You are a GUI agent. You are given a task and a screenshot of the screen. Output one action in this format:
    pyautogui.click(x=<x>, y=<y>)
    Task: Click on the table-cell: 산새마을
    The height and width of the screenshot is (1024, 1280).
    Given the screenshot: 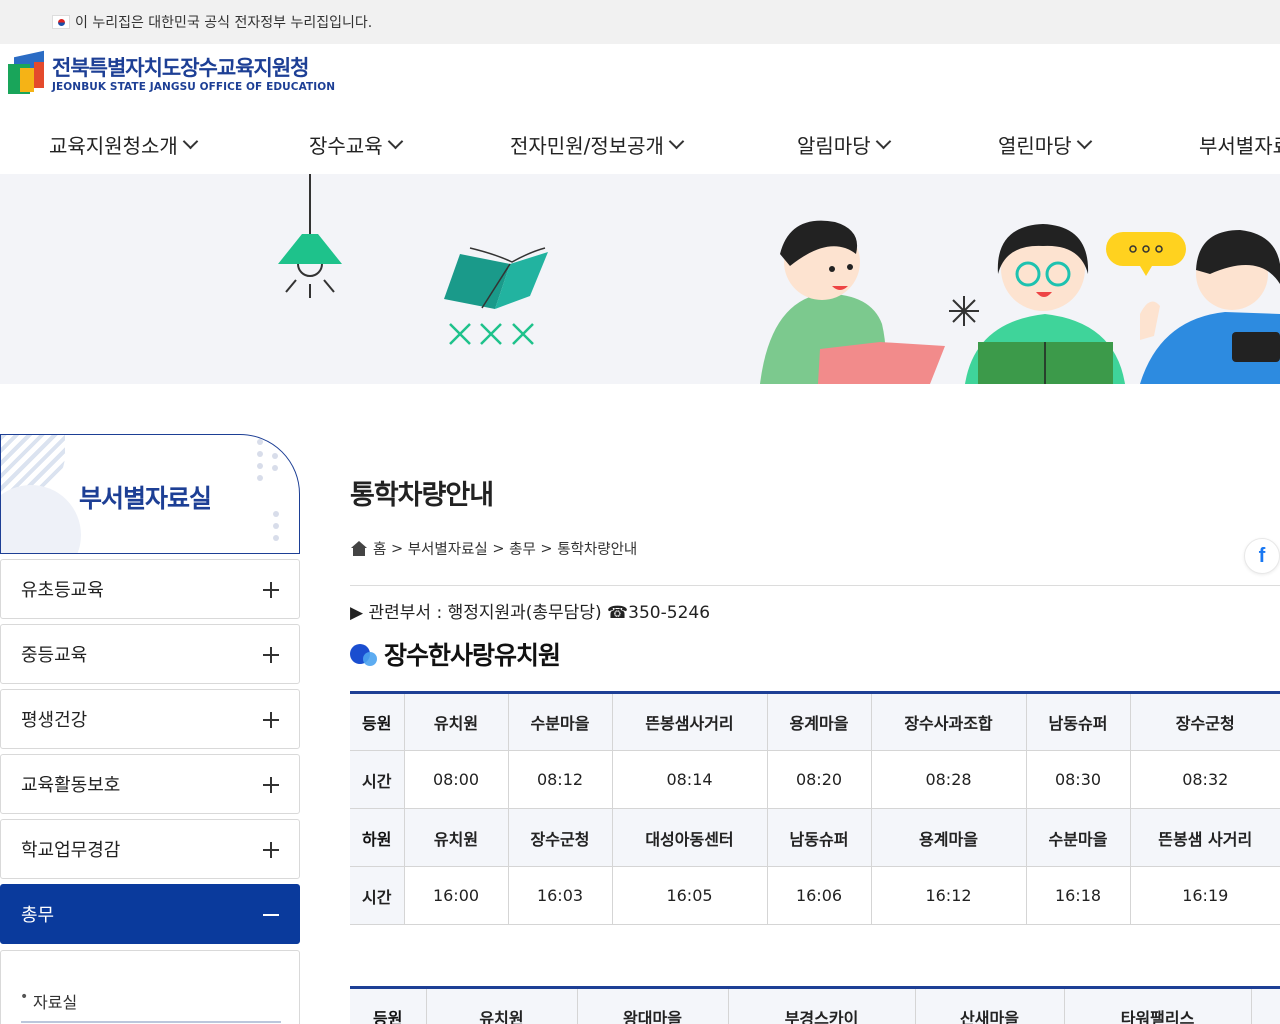 What is the action you would take?
    pyautogui.click(x=990, y=1005)
    